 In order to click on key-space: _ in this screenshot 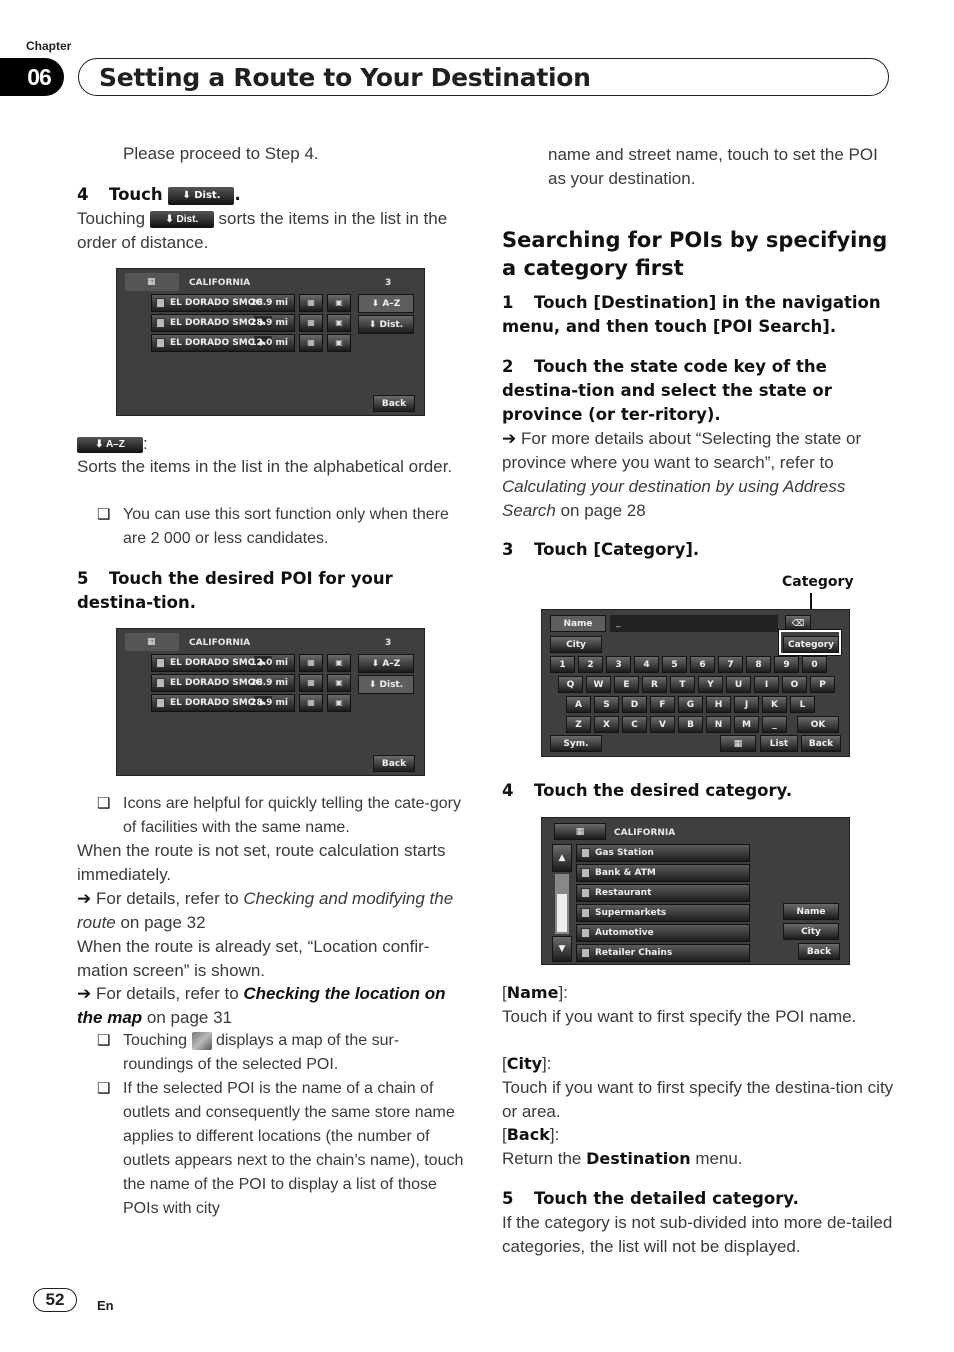, I will do `click(774, 724)`.